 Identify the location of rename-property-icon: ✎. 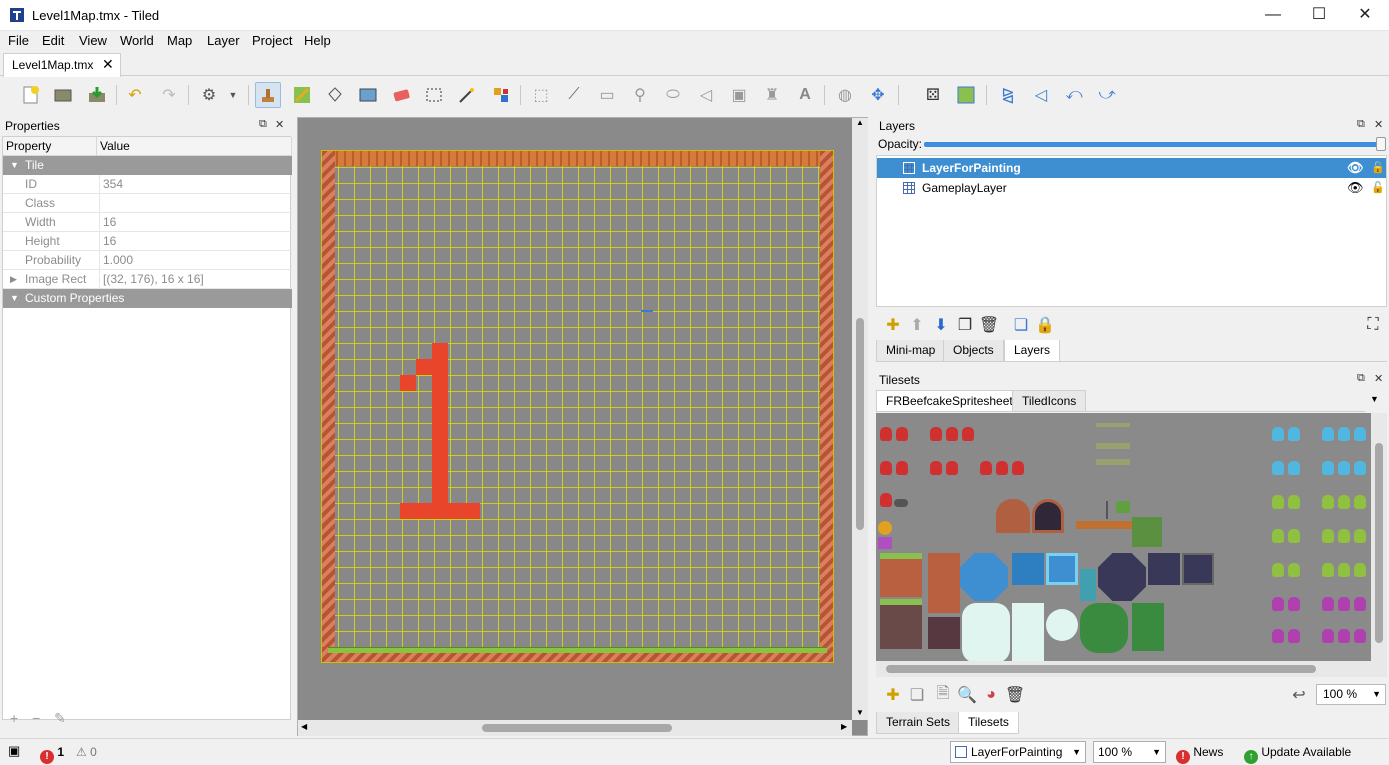
(60, 718).